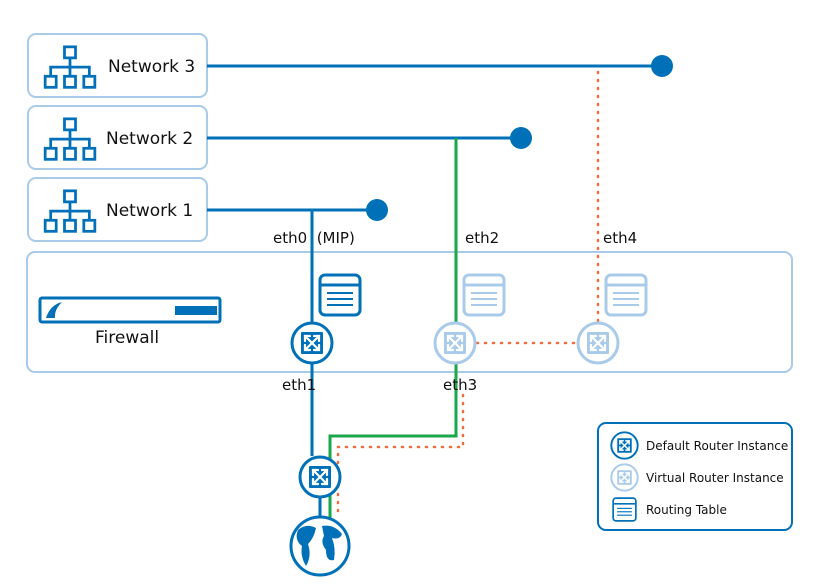 This screenshot has width=818, height=585. Describe the element at coordinates (377, 210) in the screenshot. I see `network-1-endpoint` at that location.